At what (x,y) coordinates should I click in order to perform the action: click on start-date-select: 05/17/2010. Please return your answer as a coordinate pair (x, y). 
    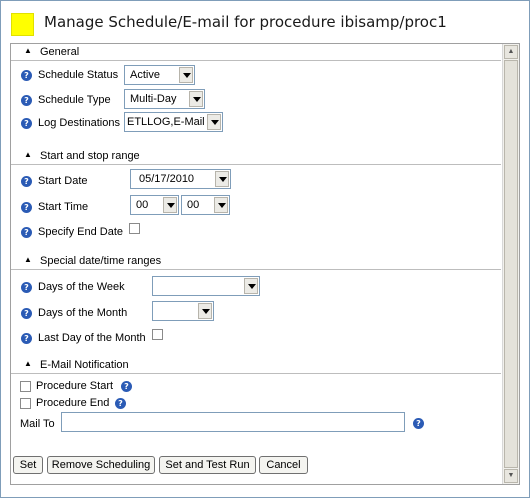
    Looking at the image, I should click on (180, 179).